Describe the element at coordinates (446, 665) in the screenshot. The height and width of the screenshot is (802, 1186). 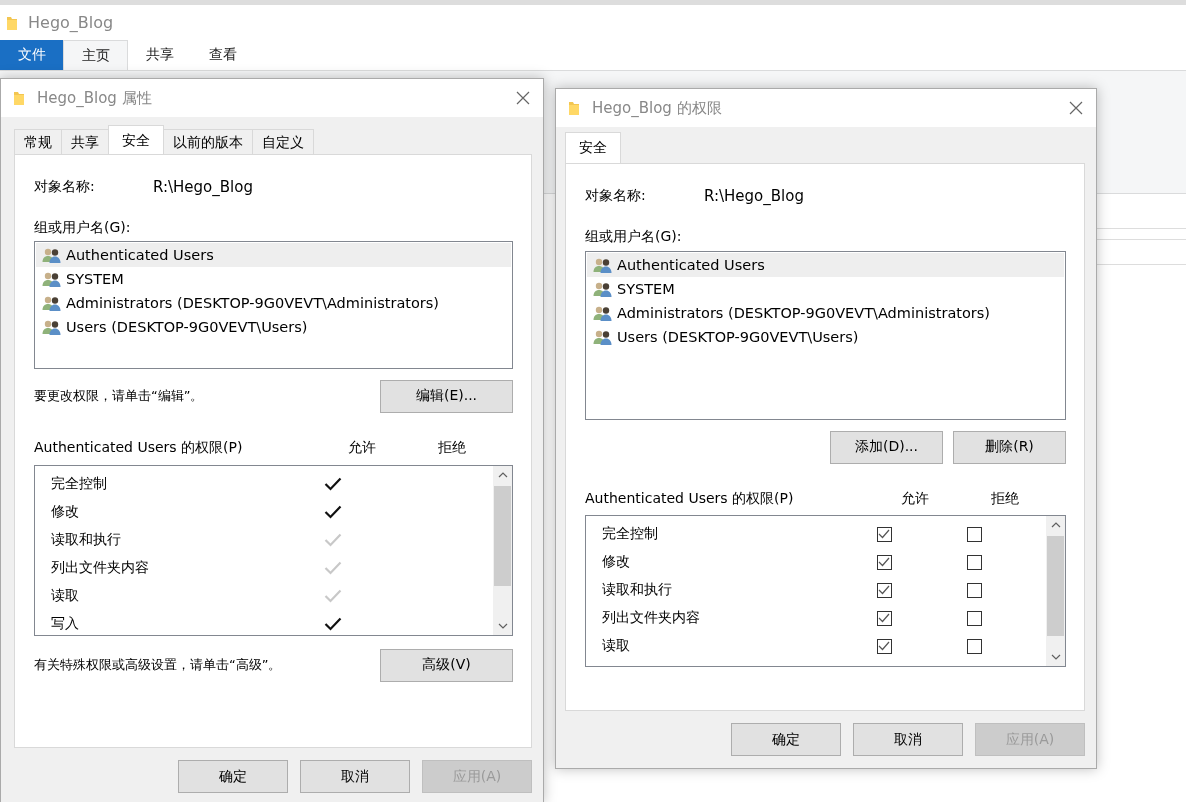
I see `advanced-button: 高级(V)` at that location.